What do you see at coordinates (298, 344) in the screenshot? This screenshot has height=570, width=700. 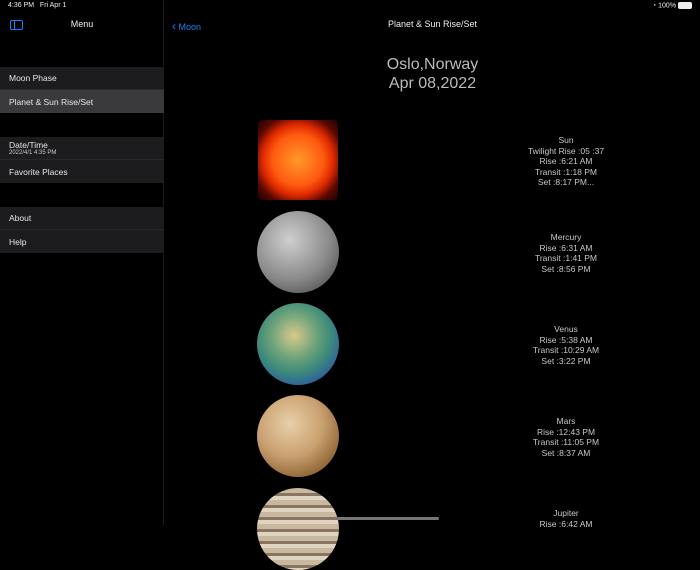 I see `venus-image` at bounding box center [298, 344].